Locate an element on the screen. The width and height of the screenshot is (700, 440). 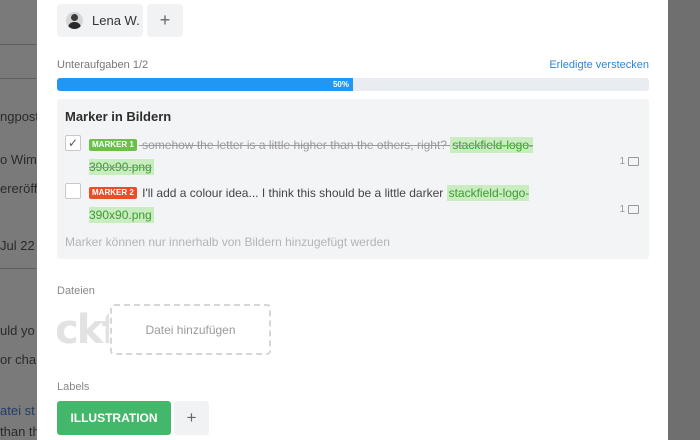
avatar is located at coordinates (74, 20).